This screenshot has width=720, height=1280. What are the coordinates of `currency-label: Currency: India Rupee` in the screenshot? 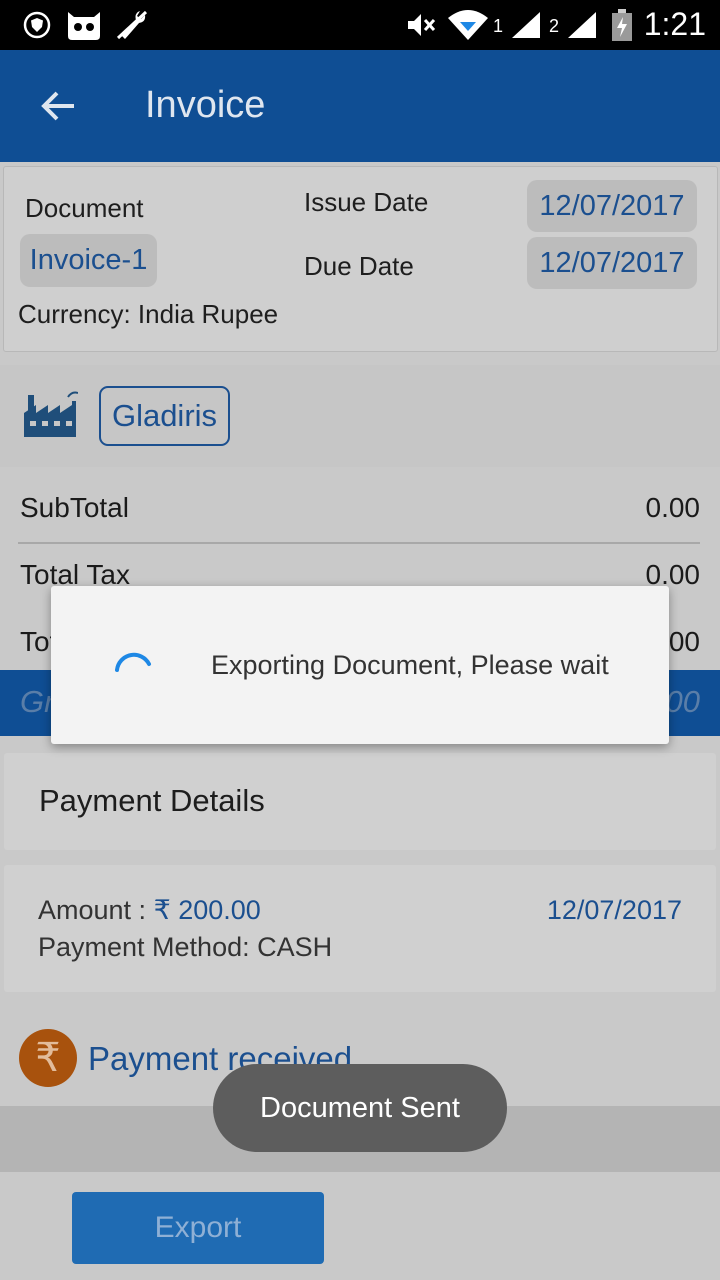 It's located at (148, 314).